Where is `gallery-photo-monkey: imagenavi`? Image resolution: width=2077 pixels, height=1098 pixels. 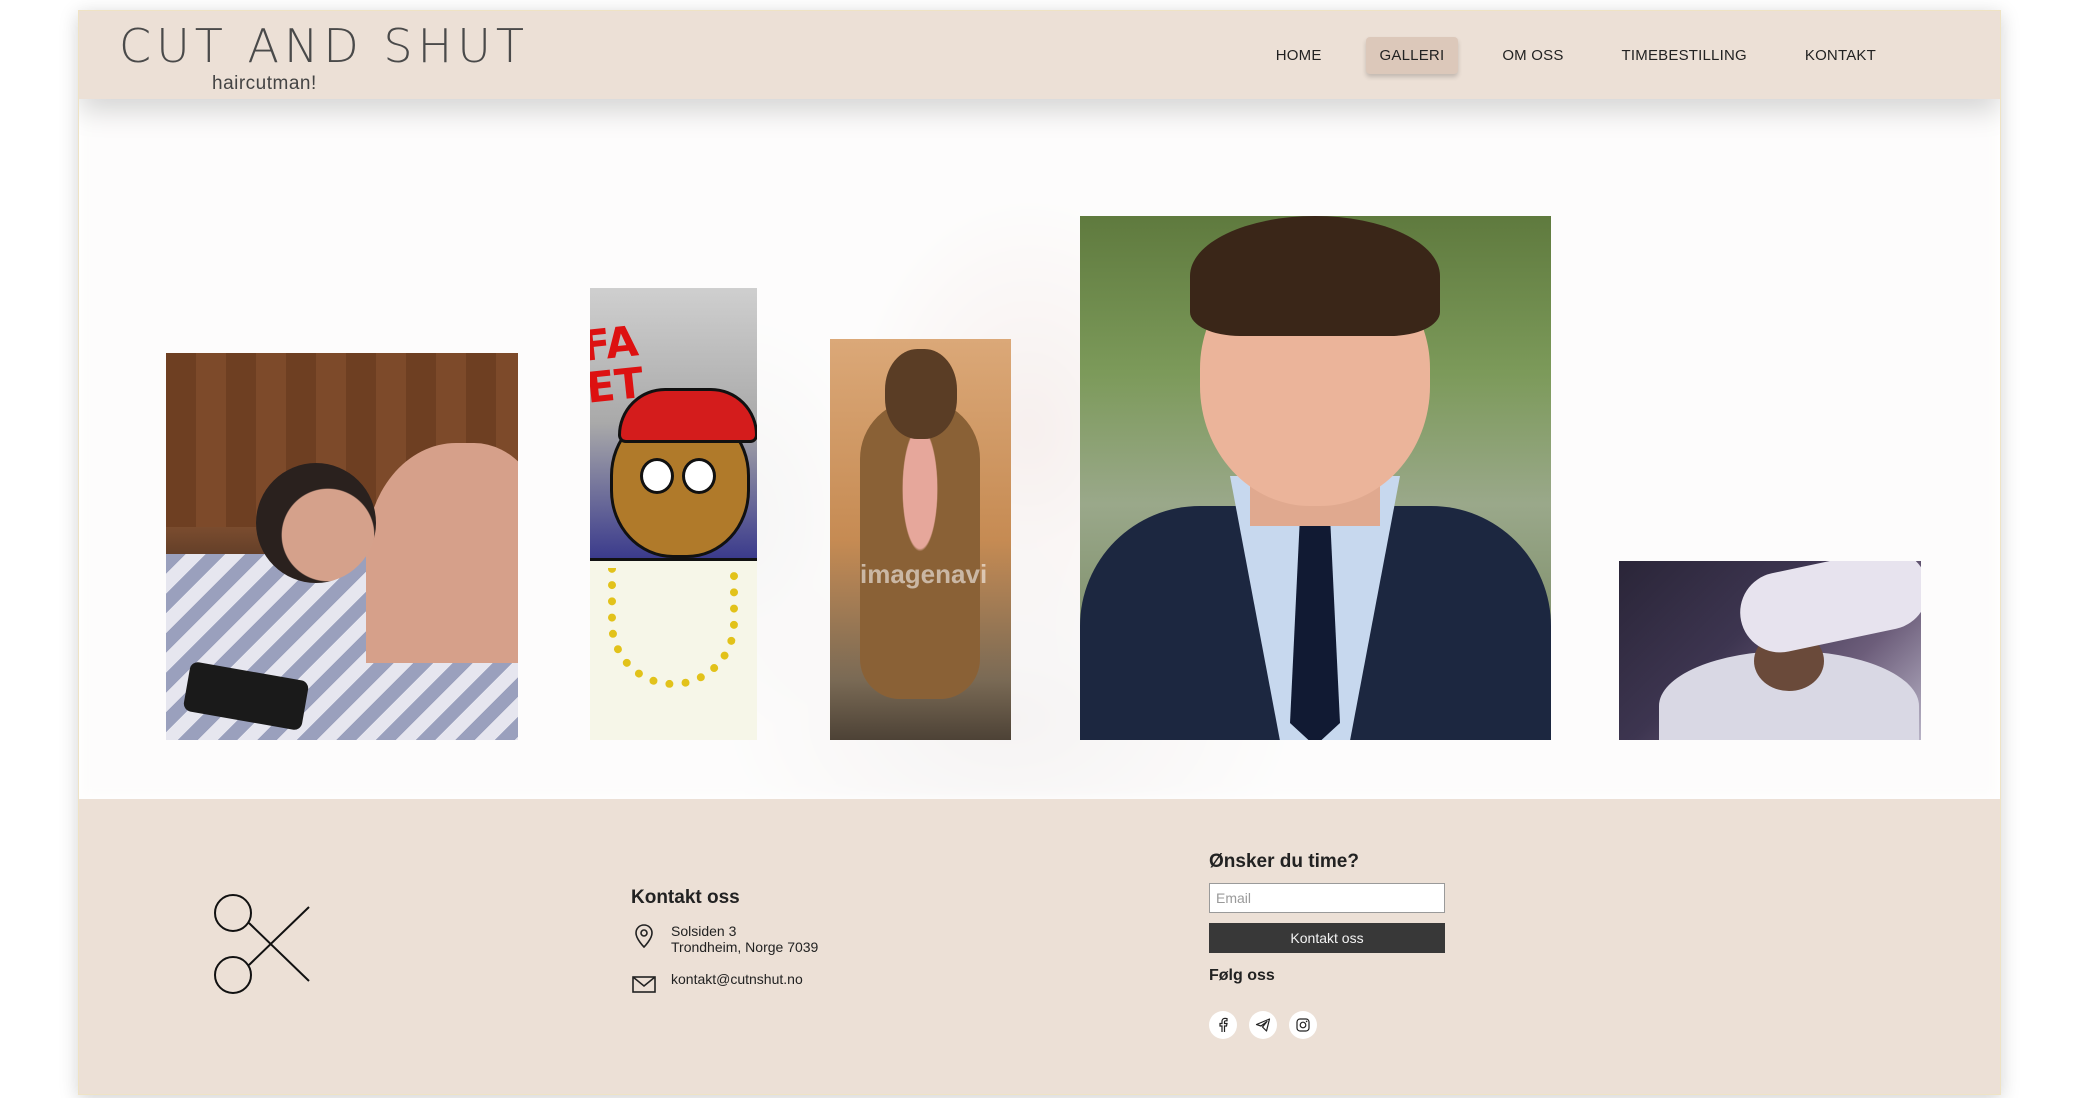 gallery-photo-monkey: imagenavi is located at coordinates (920, 539).